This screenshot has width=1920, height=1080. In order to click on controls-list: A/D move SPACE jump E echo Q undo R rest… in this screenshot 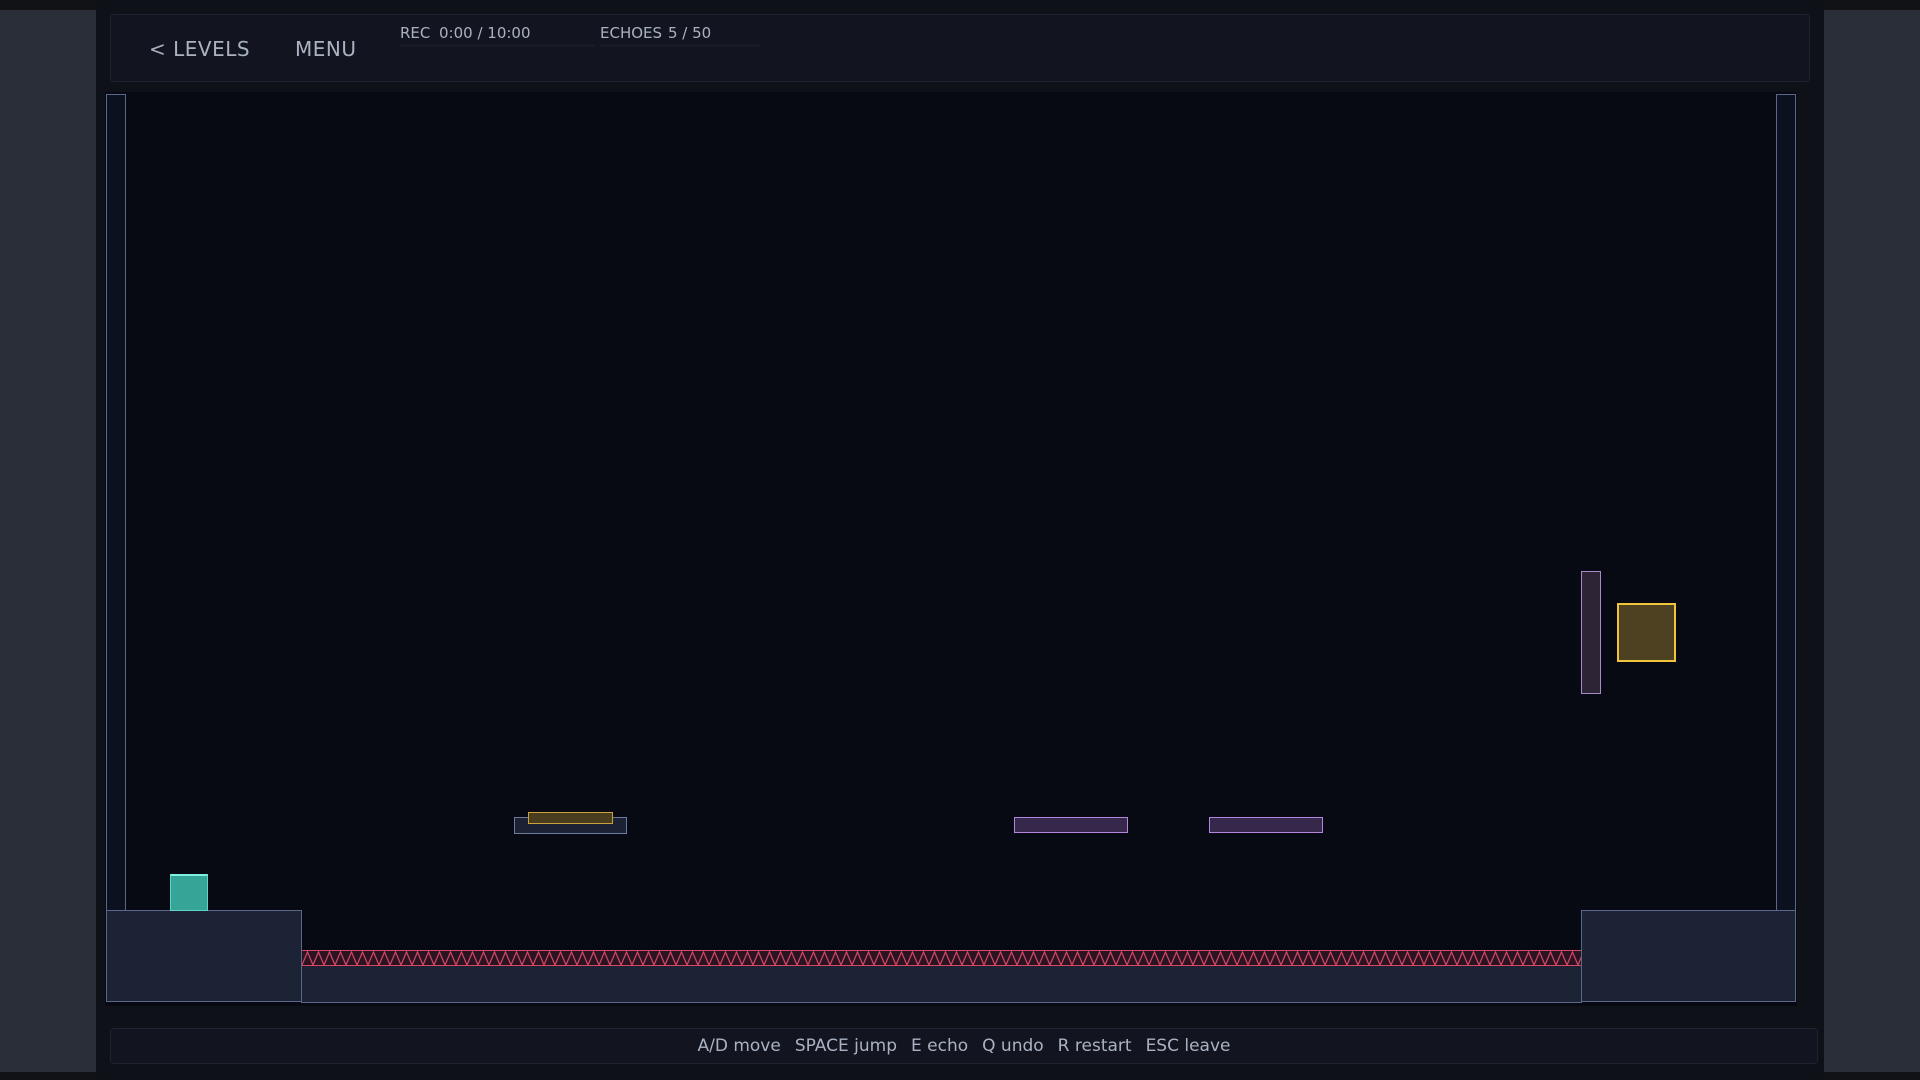, I will do `click(964, 1046)`.